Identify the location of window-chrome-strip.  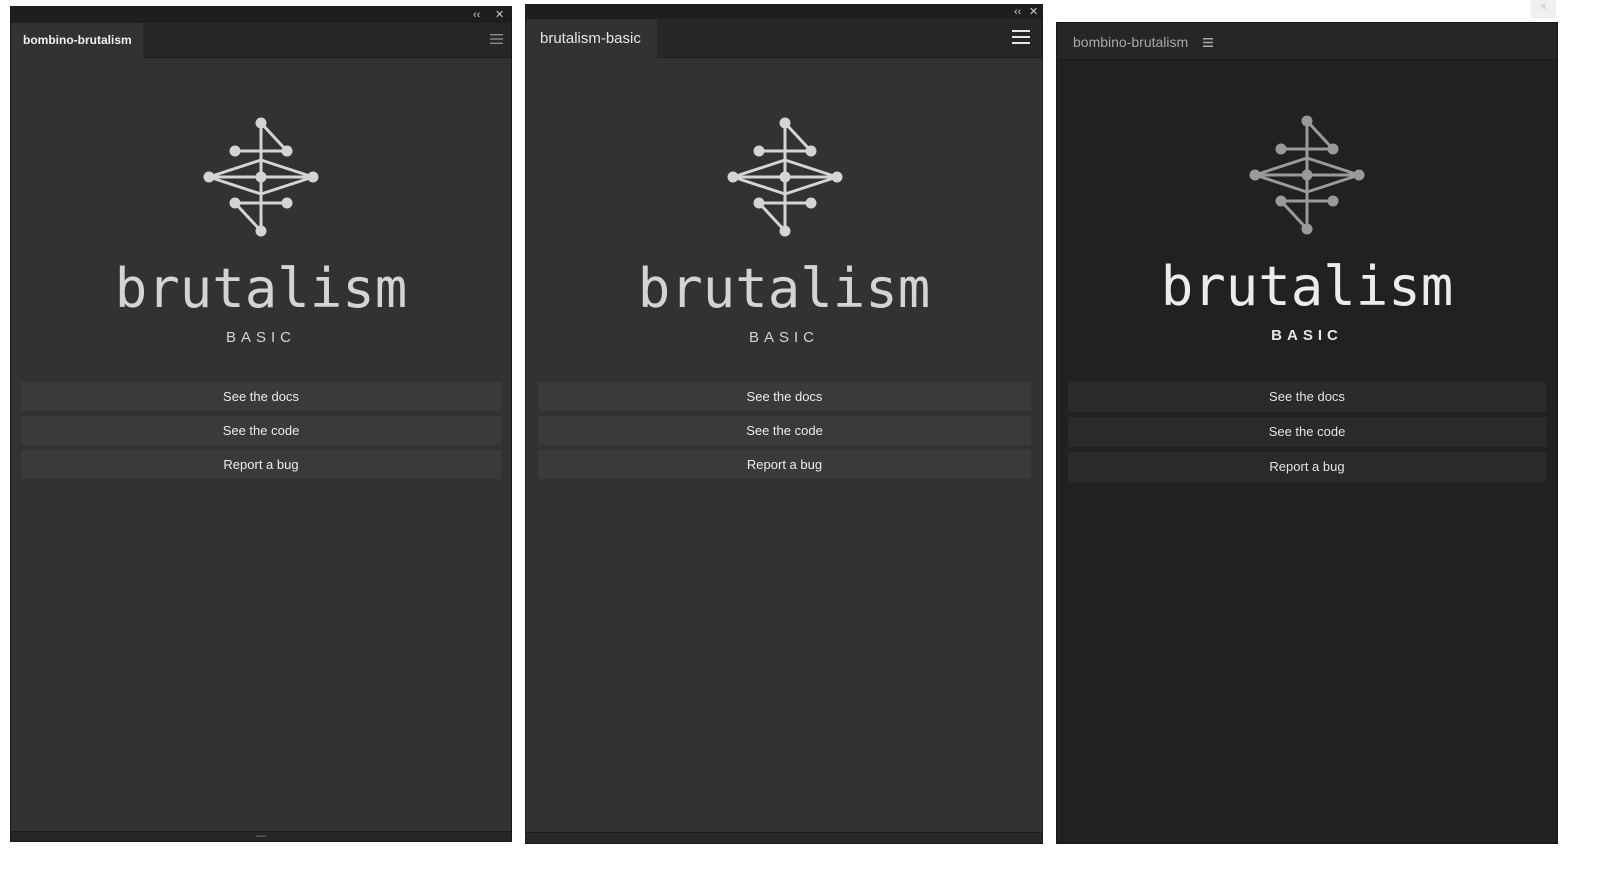
(1307, 11).